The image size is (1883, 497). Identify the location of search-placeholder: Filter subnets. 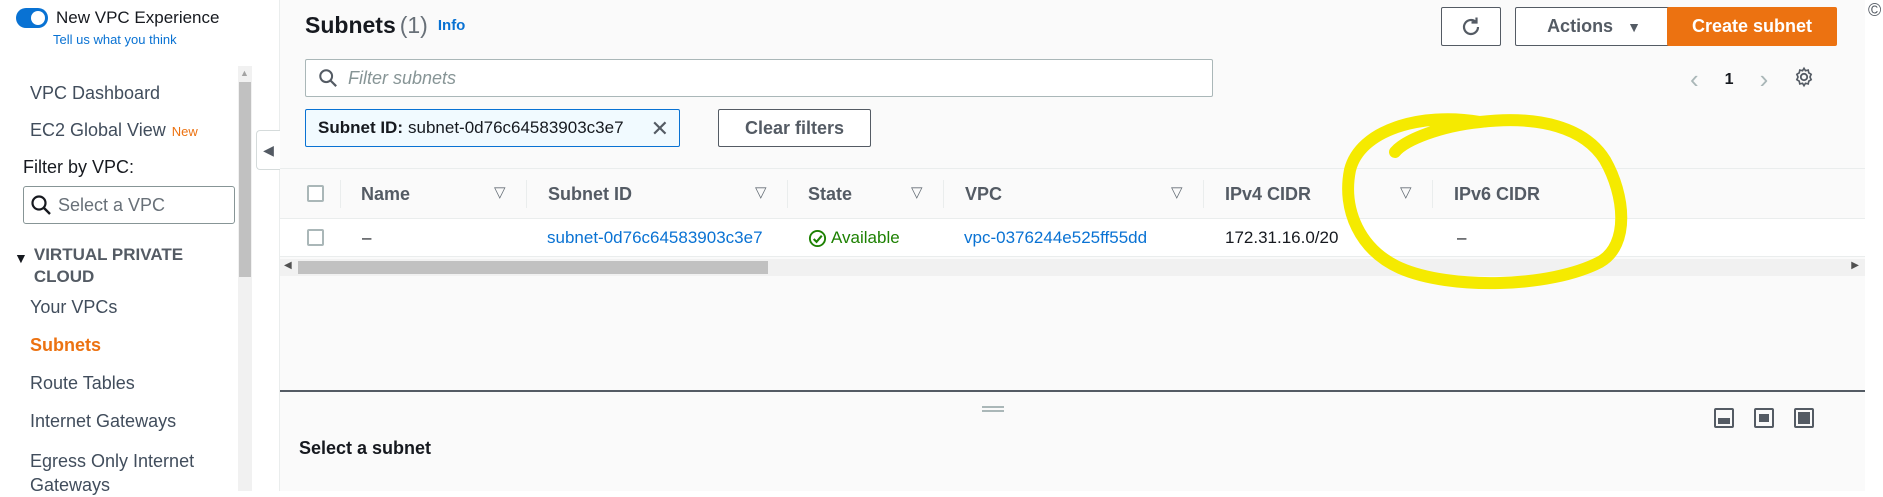
(402, 77).